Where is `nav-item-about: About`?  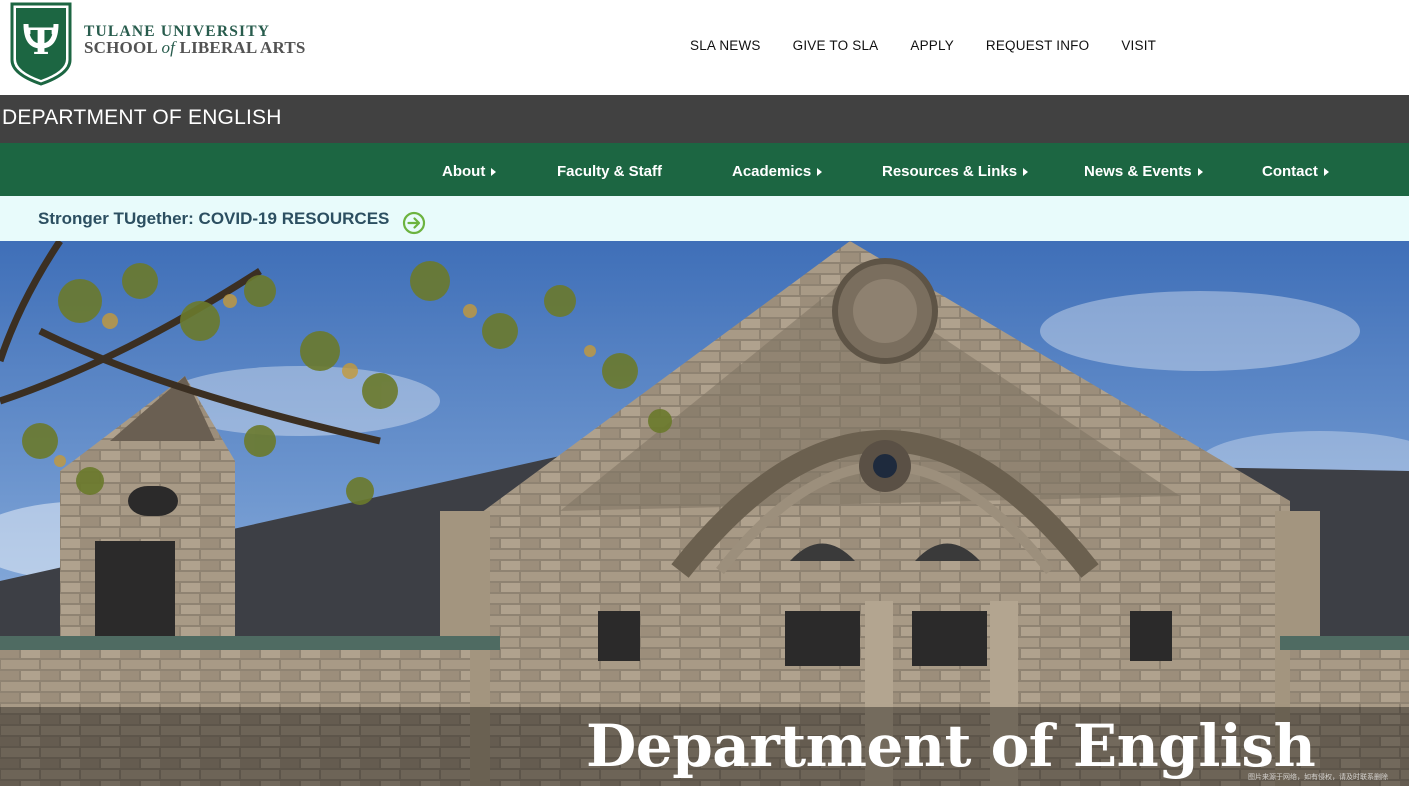
nav-item-about: About is located at coordinates (469, 171).